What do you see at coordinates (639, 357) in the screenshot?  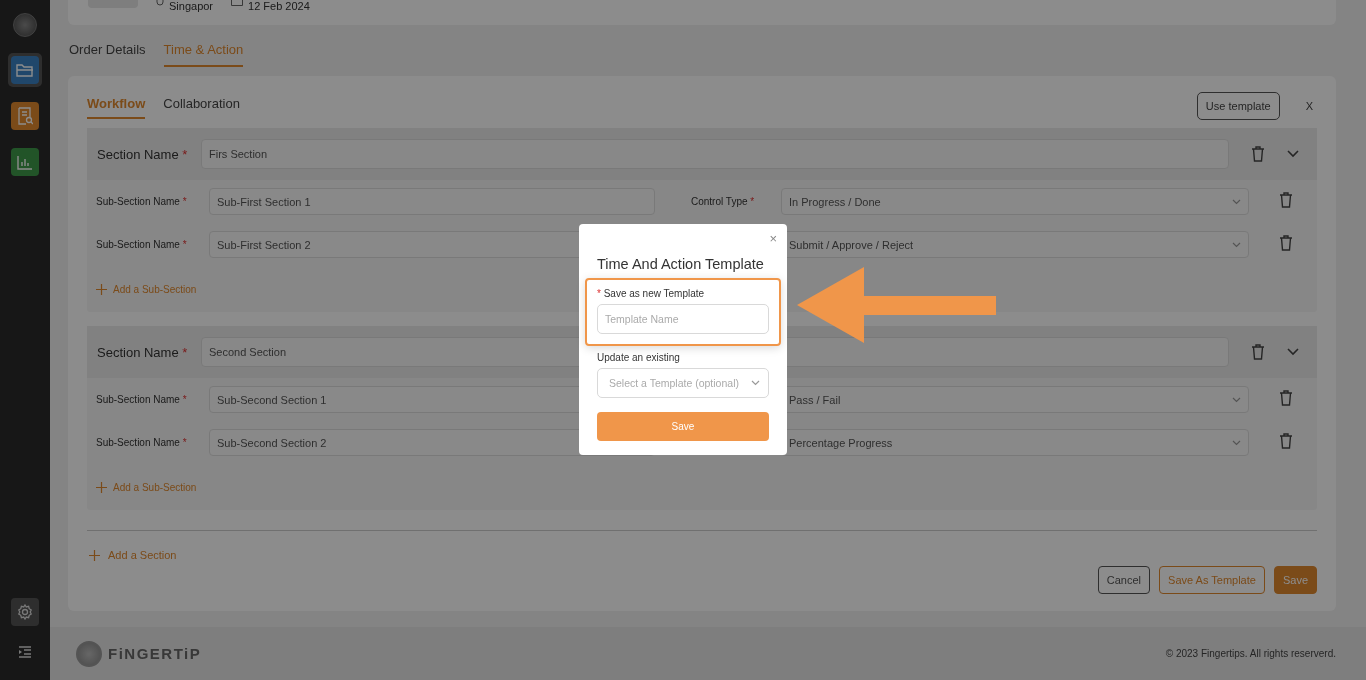 I see `field-label: Update an existing` at bounding box center [639, 357].